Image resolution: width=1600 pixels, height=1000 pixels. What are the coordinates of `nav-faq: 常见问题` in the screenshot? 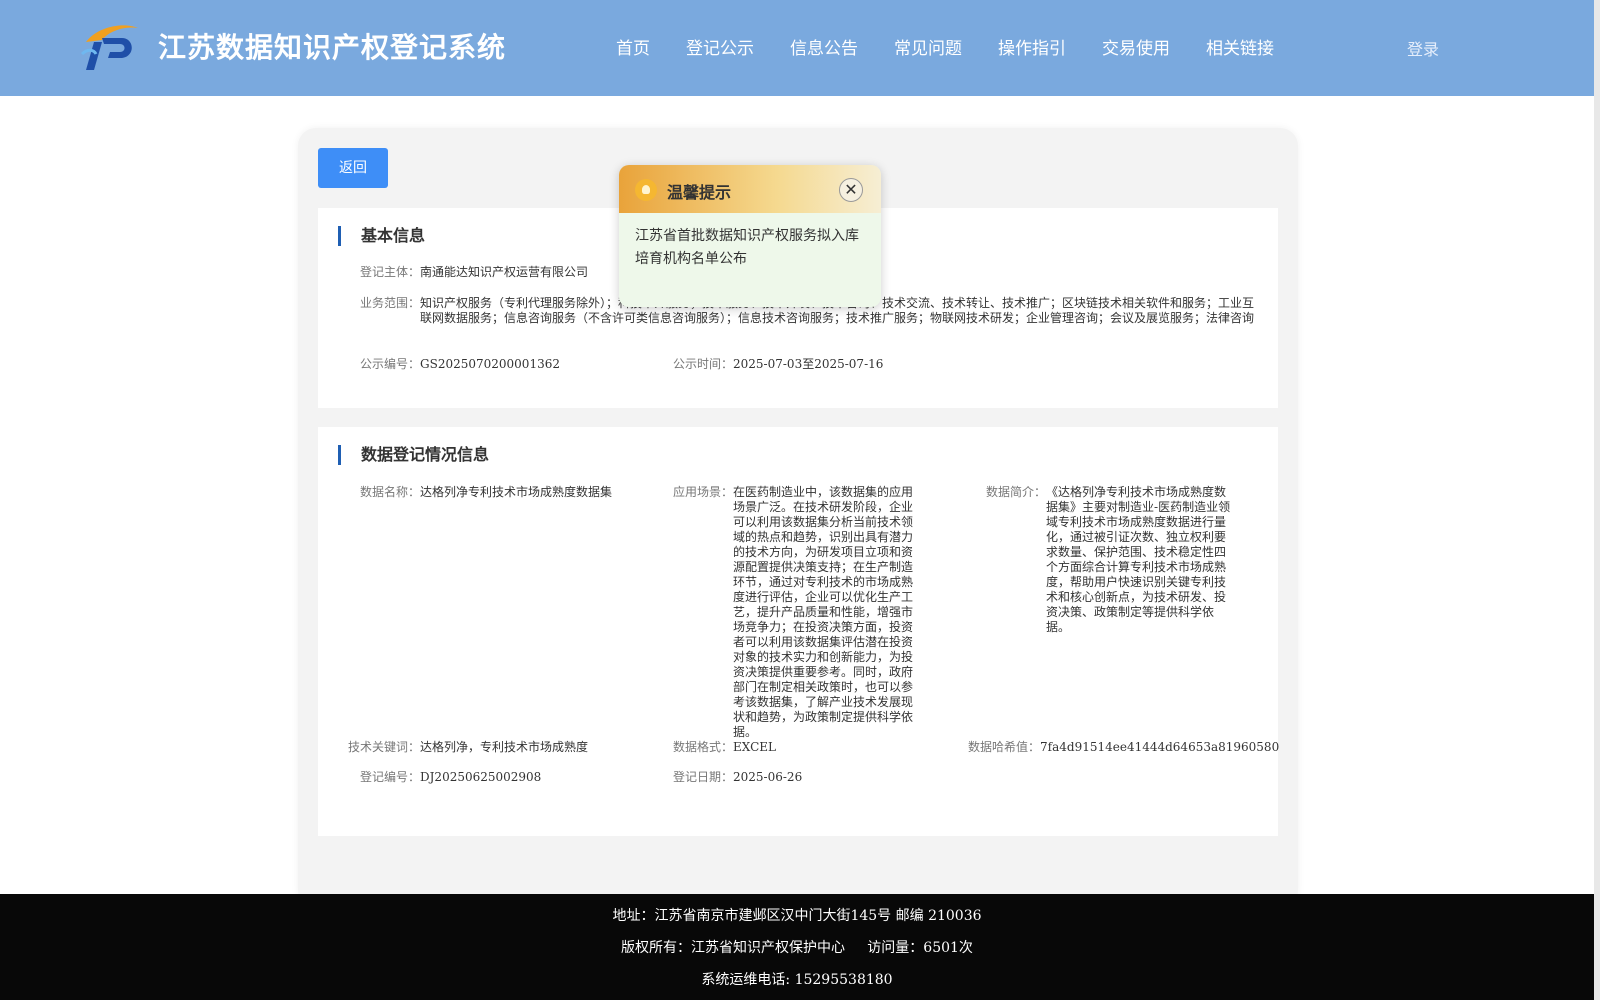 It's located at (928, 46).